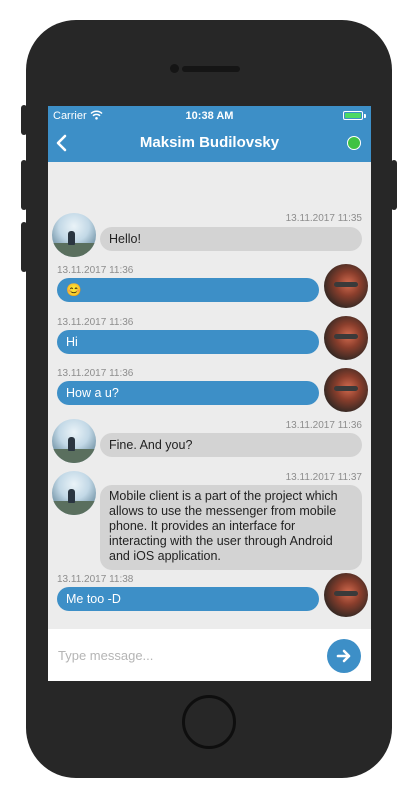 This screenshot has width=420, height=789. Describe the element at coordinates (353, 115) in the screenshot. I see `battery-icon` at that location.